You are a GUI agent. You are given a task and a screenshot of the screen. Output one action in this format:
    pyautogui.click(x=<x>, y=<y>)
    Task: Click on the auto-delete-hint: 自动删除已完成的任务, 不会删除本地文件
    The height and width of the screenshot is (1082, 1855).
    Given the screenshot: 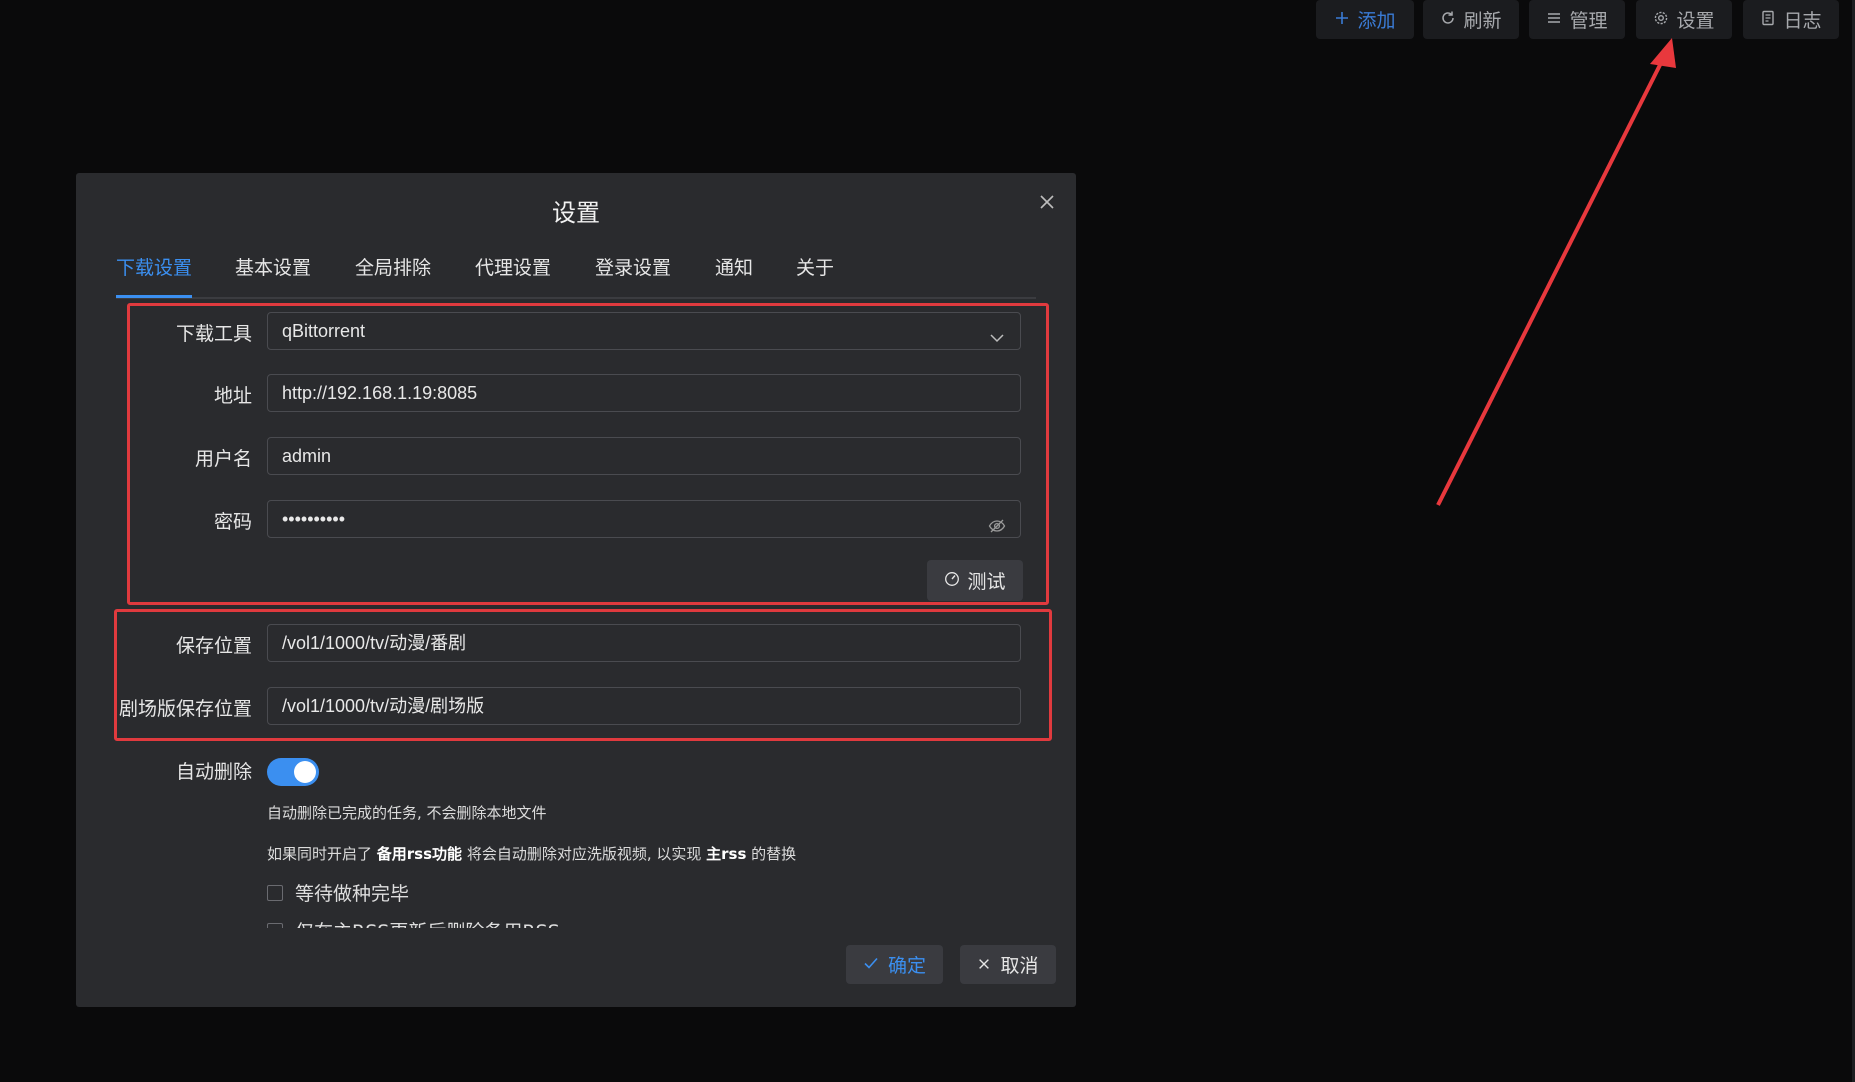 What is the action you would take?
    pyautogui.click(x=407, y=813)
    